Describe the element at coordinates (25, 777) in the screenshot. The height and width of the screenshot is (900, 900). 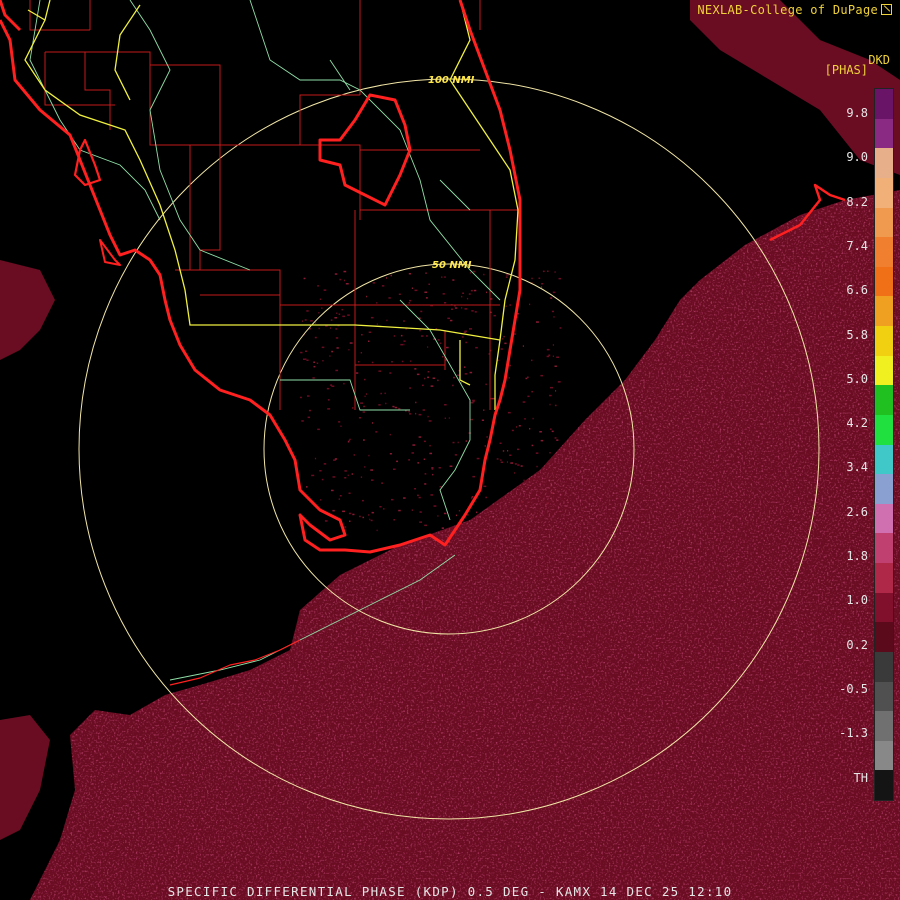
I see `echo-southwest` at that location.